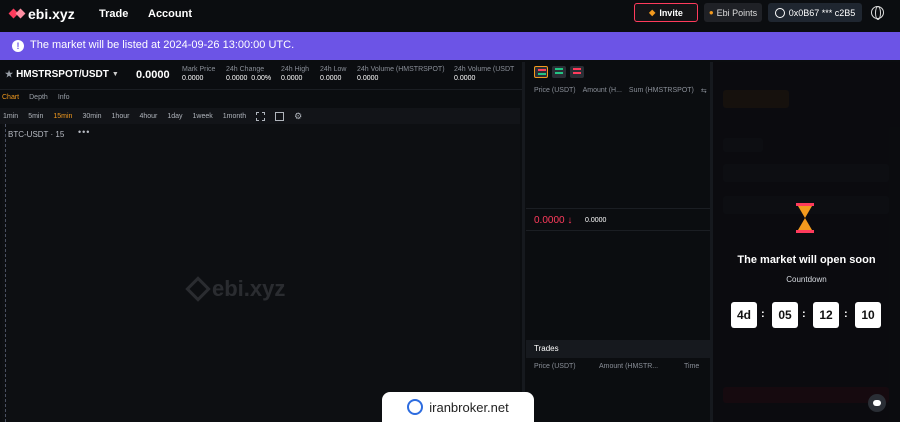 The image size is (900, 422). Describe the element at coordinates (744, 315) in the screenshot. I see `countdown-days: 4d` at that location.